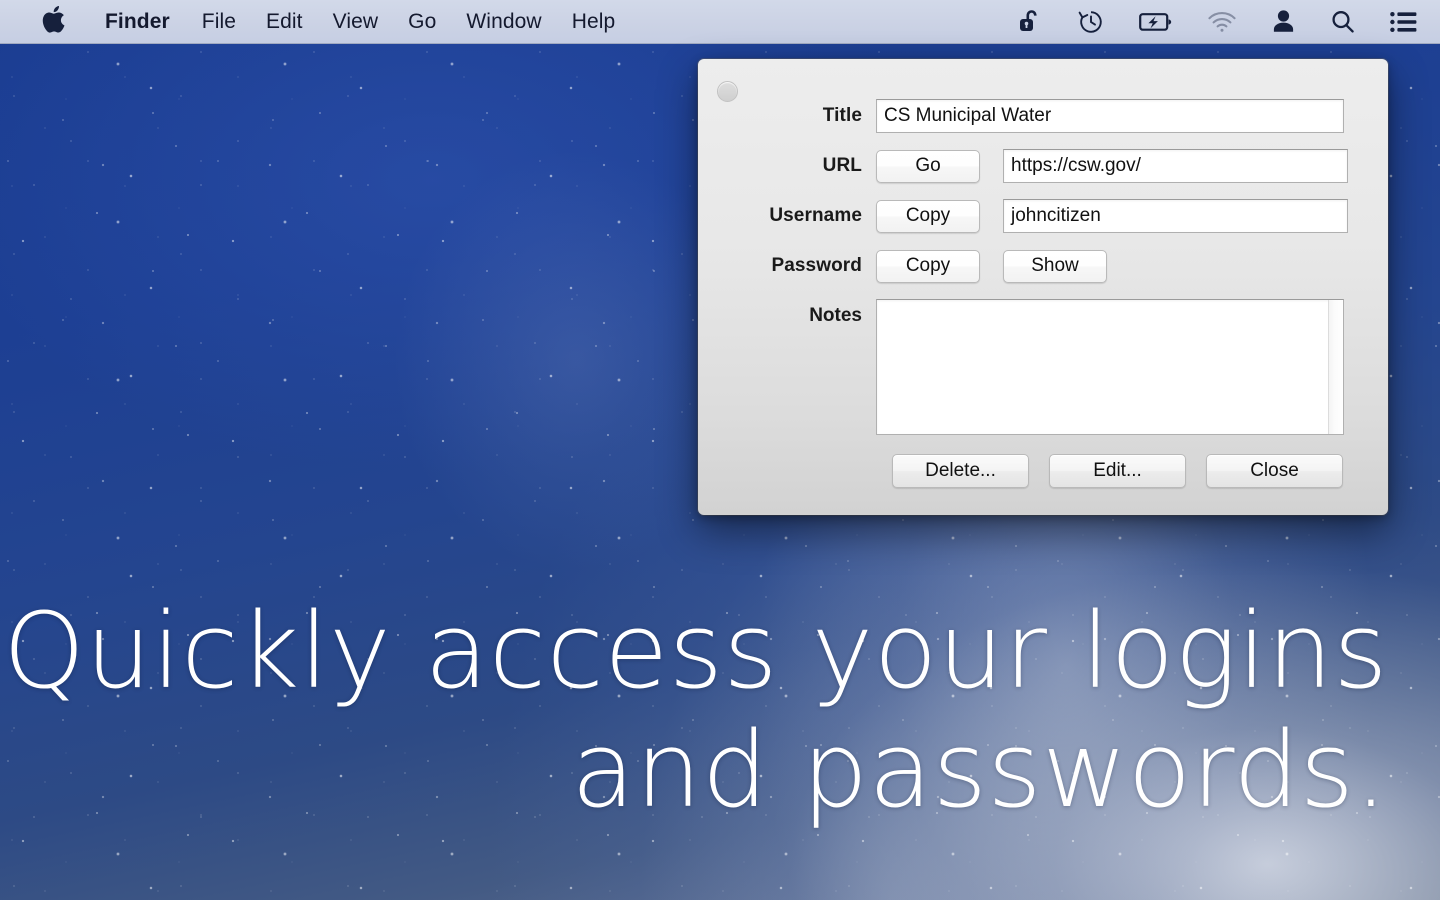 The height and width of the screenshot is (900, 1440). Describe the element at coordinates (842, 115) in the screenshot. I see `title-label: Title` at that location.